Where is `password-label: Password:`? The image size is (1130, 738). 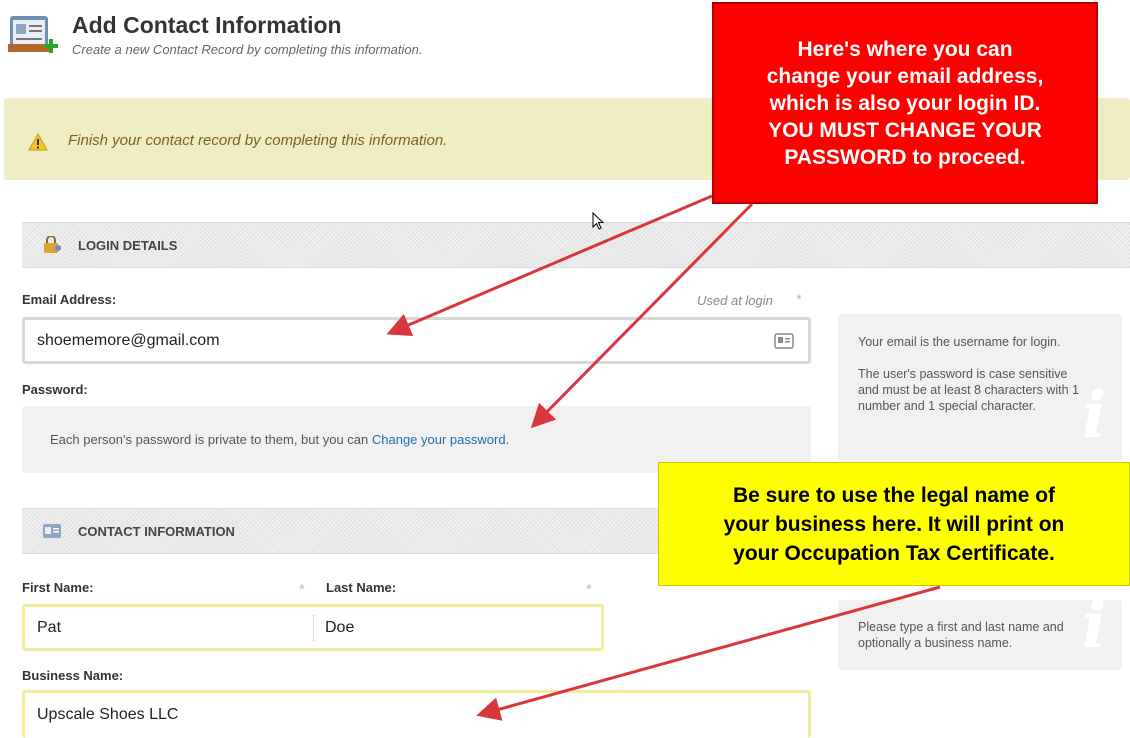
password-label: Password: is located at coordinates (55, 389).